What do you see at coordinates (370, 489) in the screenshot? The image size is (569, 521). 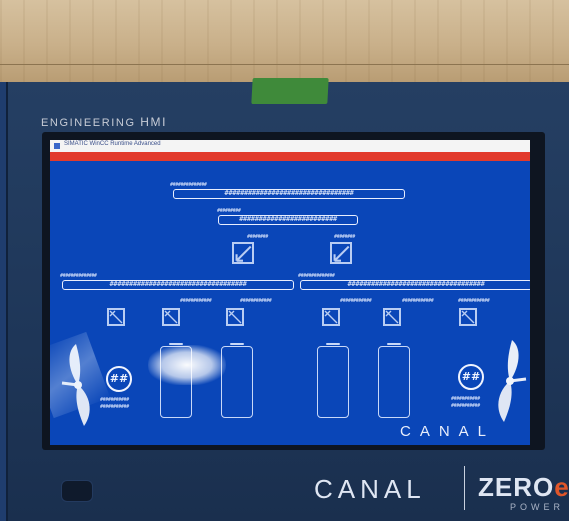 I see `canal-logo-text: CANAL` at bounding box center [370, 489].